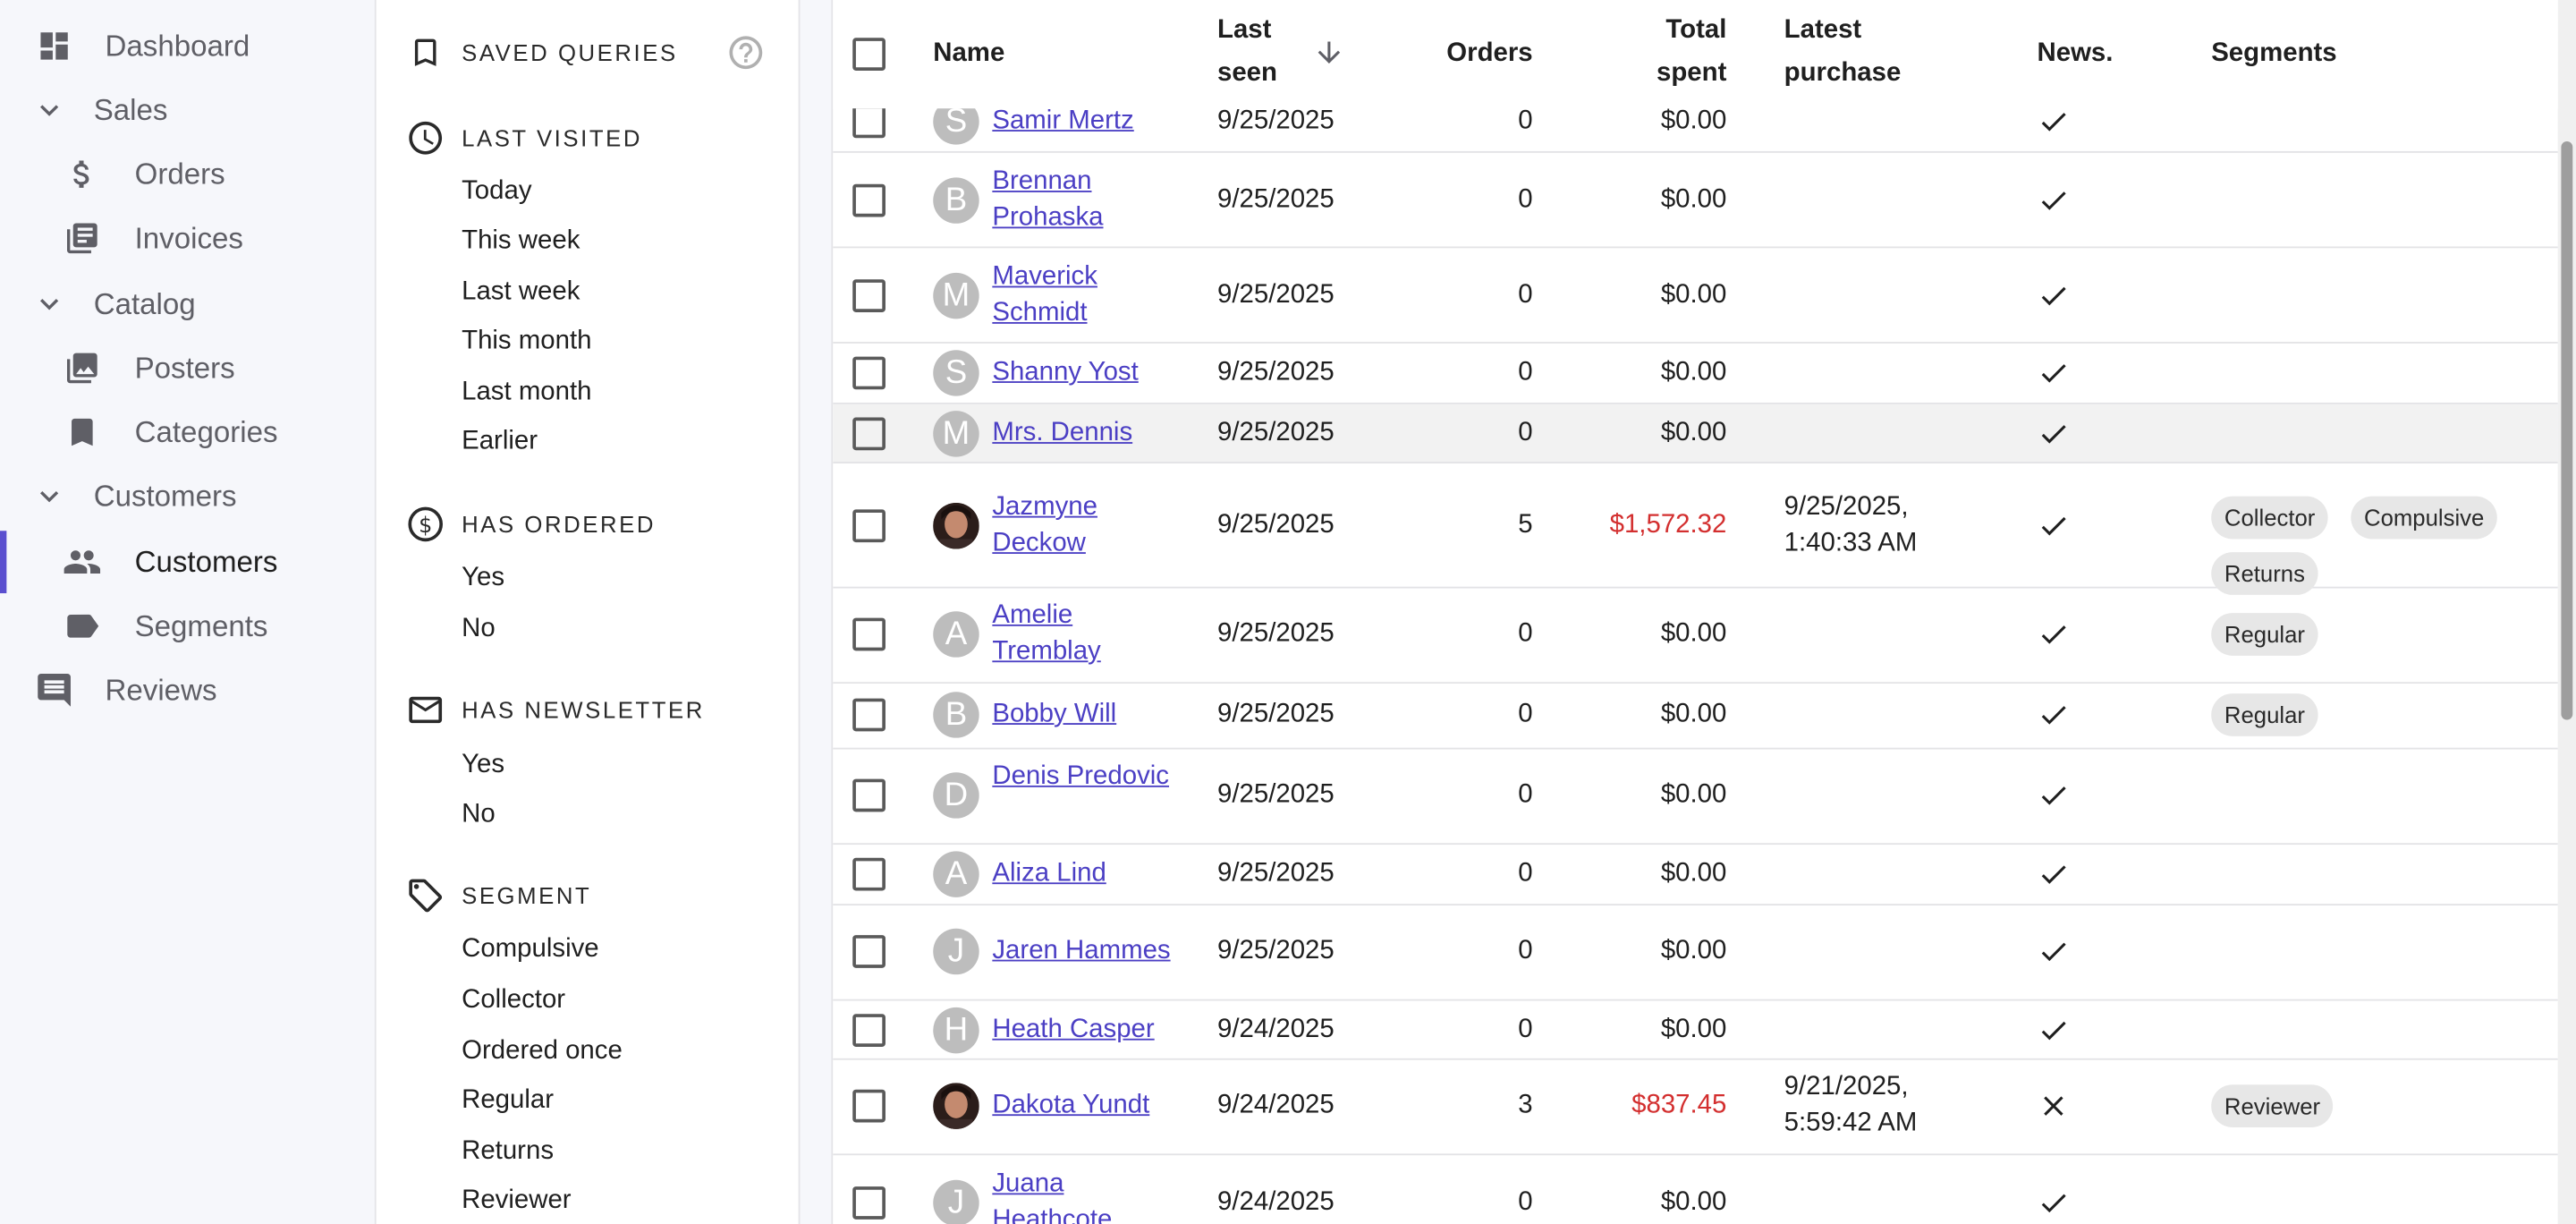  What do you see at coordinates (496, 192) in the screenshot?
I see `filter-today: Today` at bounding box center [496, 192].